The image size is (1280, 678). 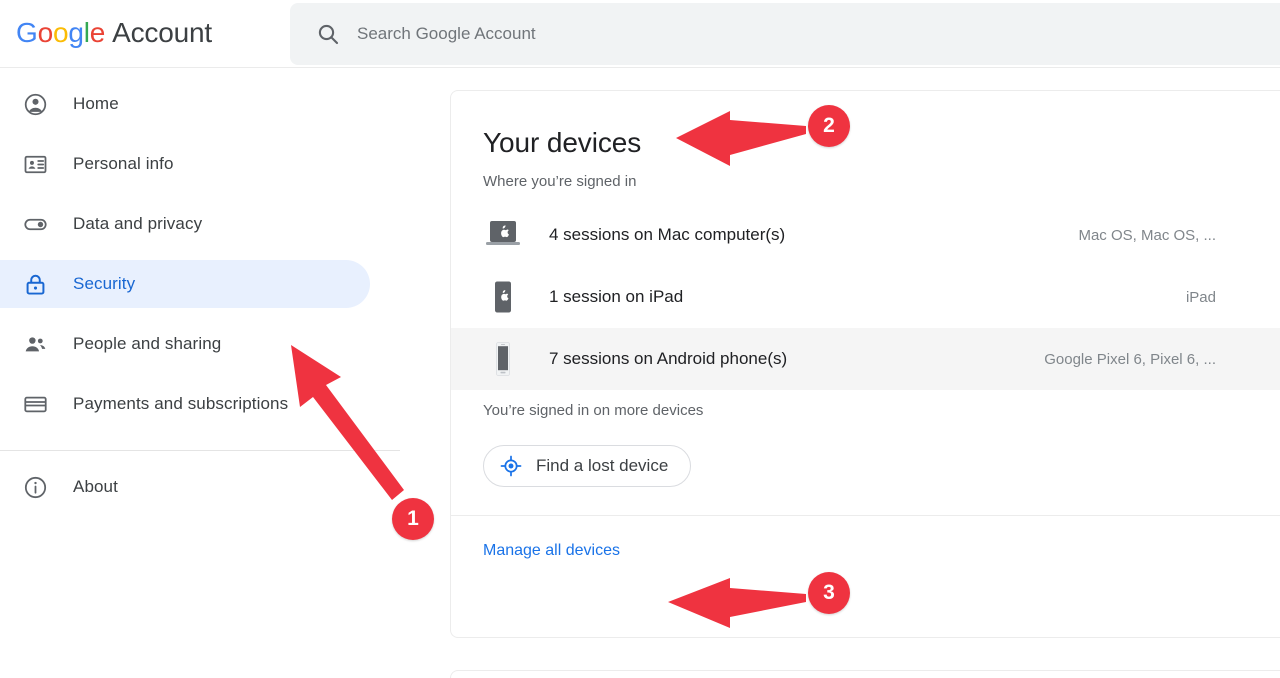 What do you see at coordinates (35, 284) in the screenshot?
I see `lock-icon` at bounding box center [35, 284].